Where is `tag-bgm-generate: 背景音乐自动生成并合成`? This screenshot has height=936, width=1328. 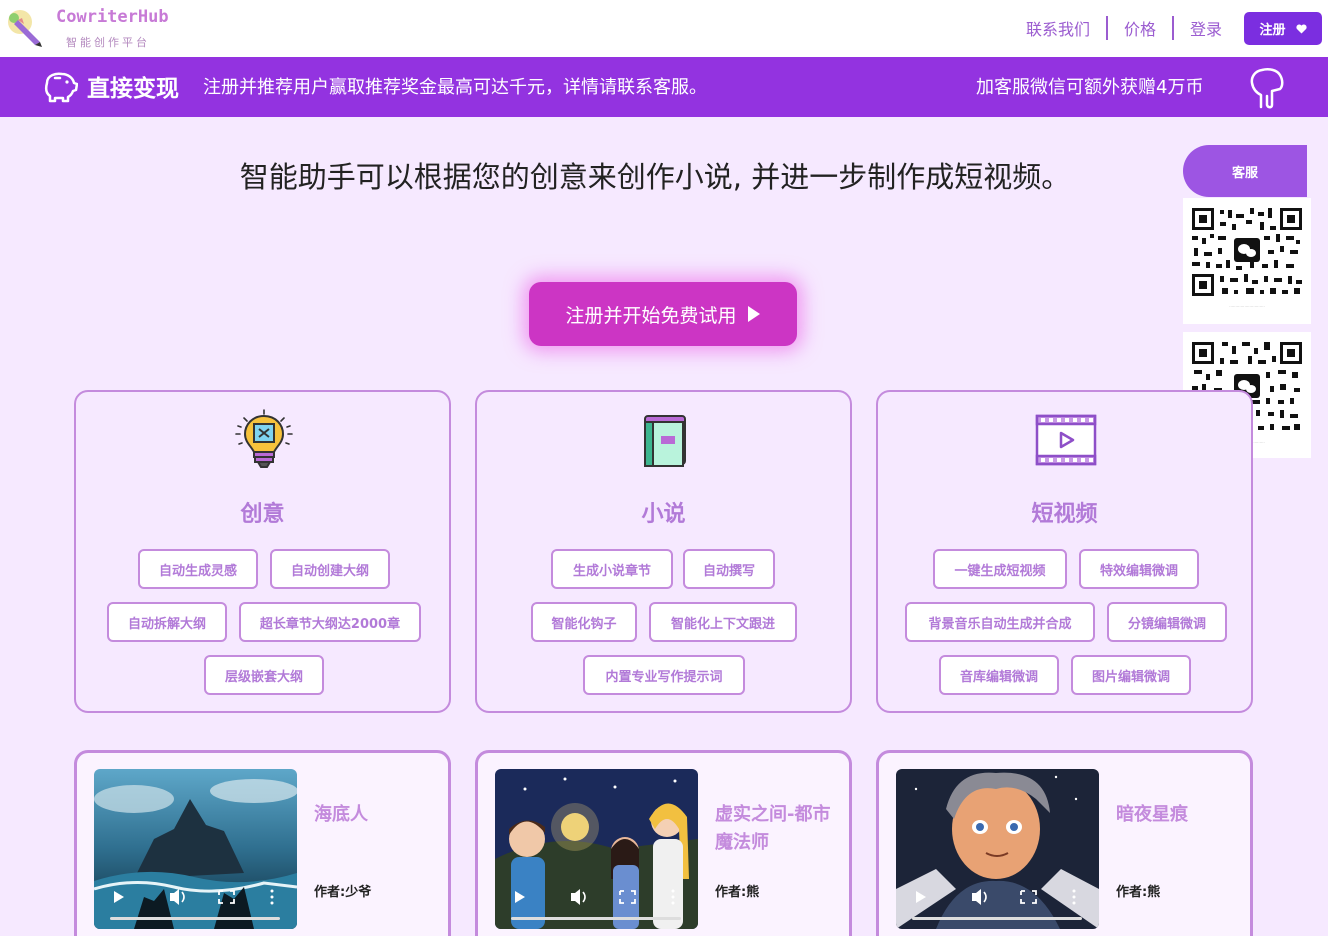
tag-bgm-generate: 背景音乐自动生成并合成 is located at coordinates (1000, 622).